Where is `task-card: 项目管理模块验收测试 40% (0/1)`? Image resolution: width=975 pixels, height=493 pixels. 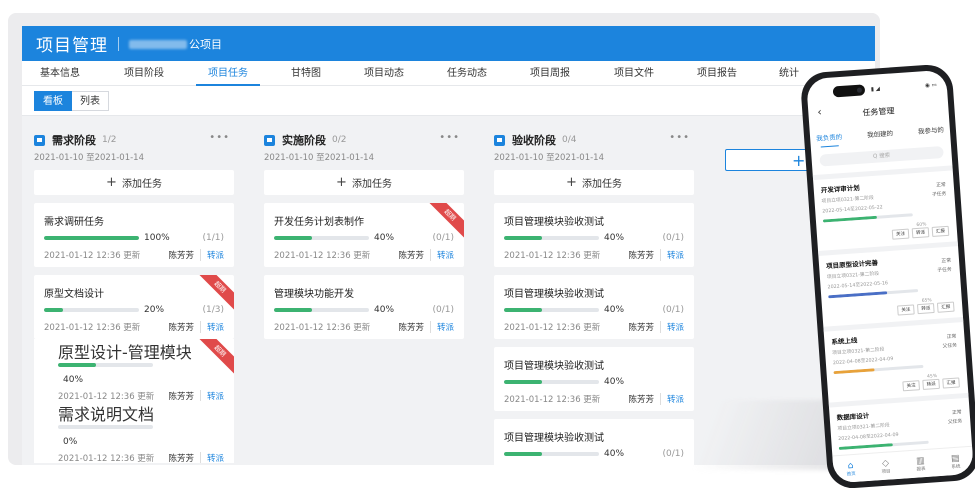 task-card: 项目管理模块验收测试 40% (0/1) is located at coordinates (594, 442).